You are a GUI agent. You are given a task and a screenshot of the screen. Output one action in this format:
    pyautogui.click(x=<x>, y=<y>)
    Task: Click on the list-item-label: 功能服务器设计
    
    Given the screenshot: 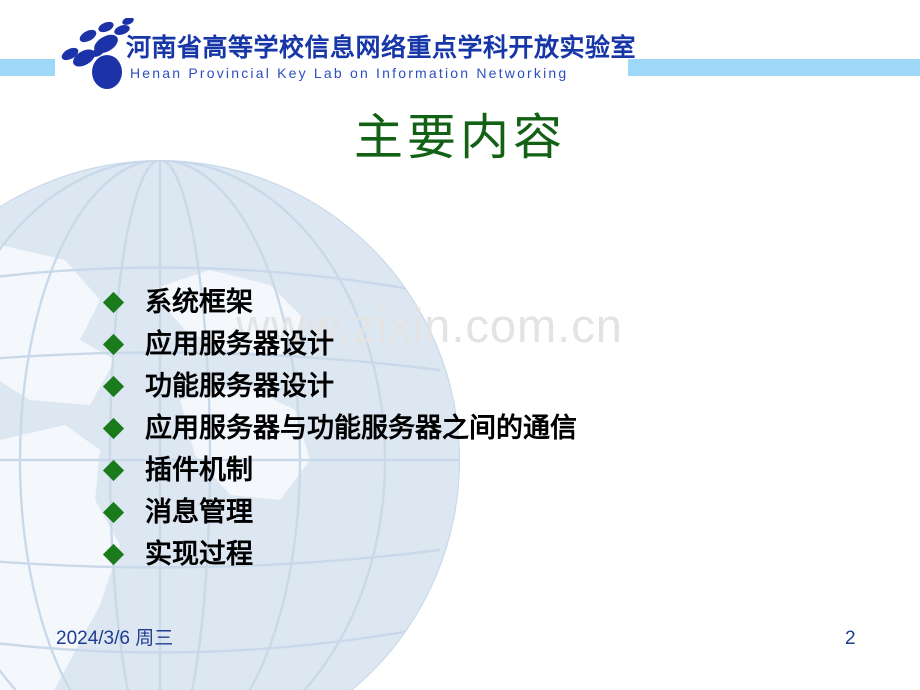 What is the action you would take?
    pyautogui.click(x=239, y=385)
    